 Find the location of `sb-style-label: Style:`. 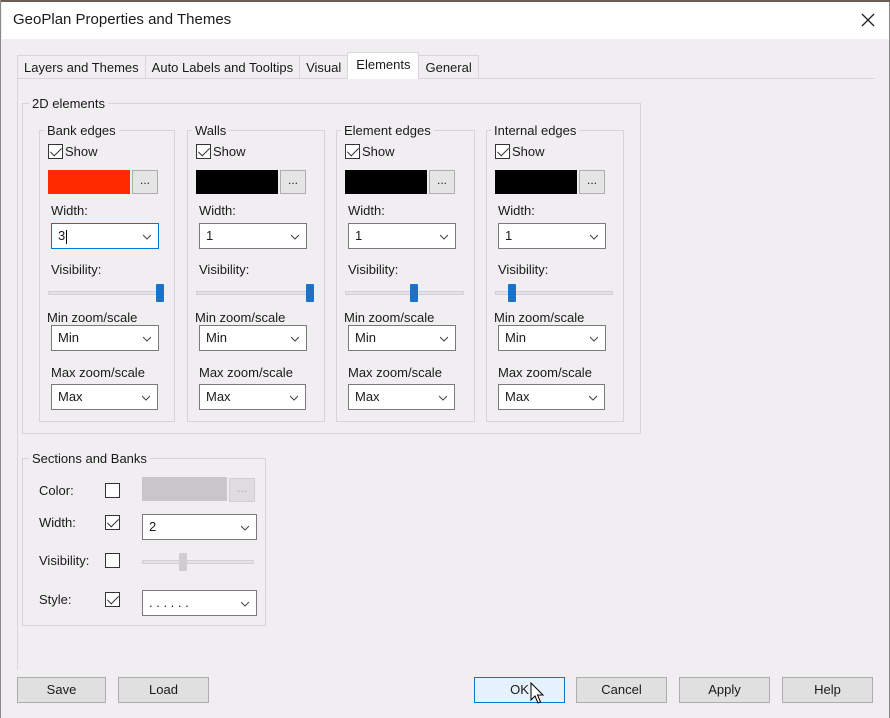

sb-style-label: Style: is located at coordinates (55, 599).